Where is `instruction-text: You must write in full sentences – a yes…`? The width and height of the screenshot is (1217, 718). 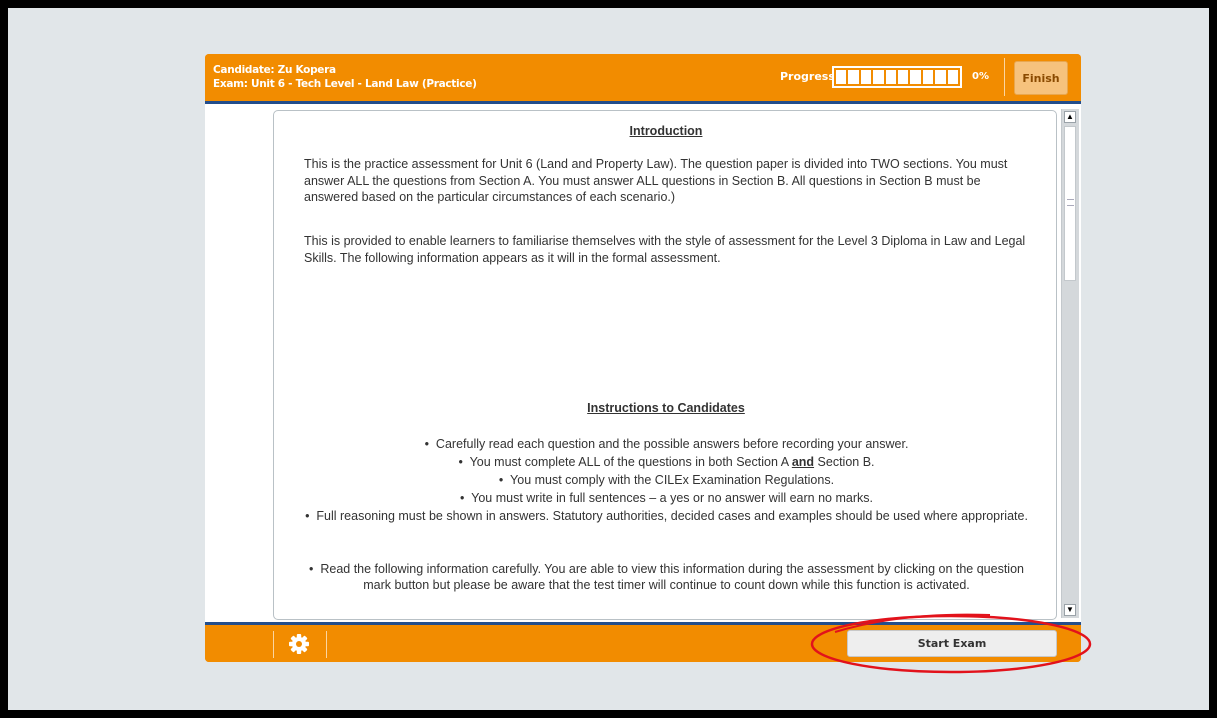
instruction-text: You must write in full sentences – a yes… is located at coordinates (672, 498).